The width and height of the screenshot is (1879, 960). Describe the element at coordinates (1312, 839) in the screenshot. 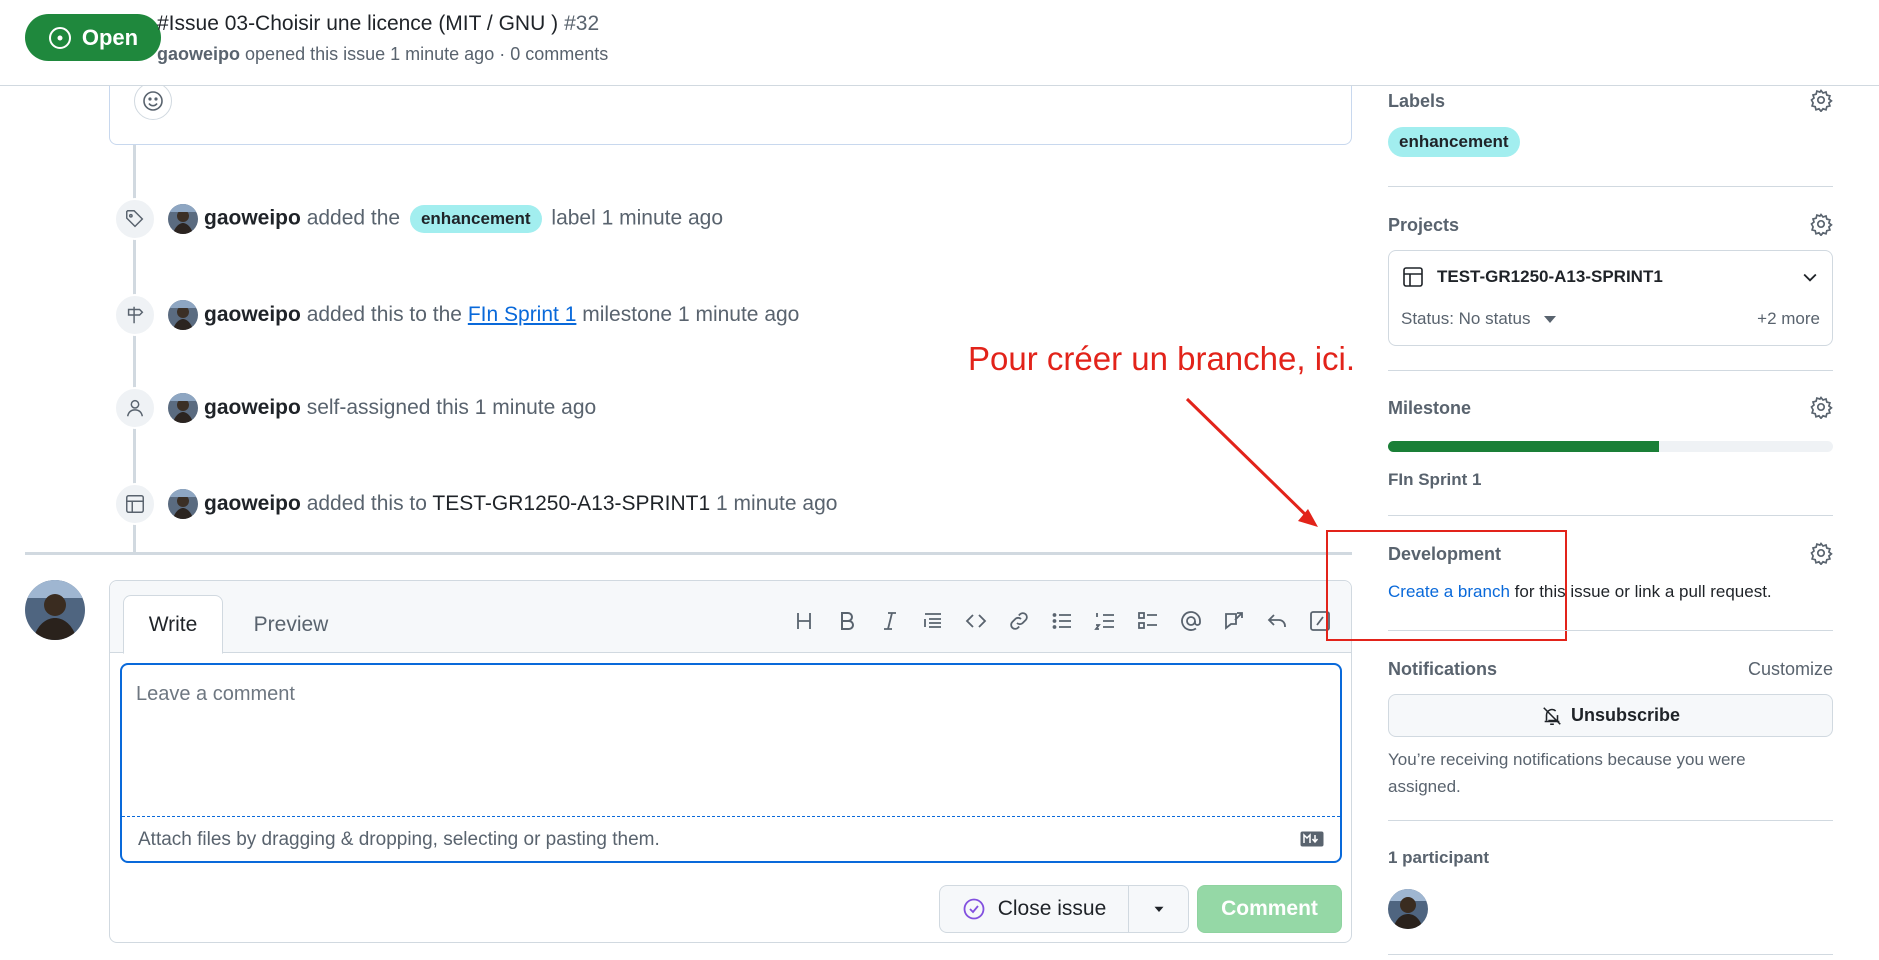

I see `markdown-icon` at that location.